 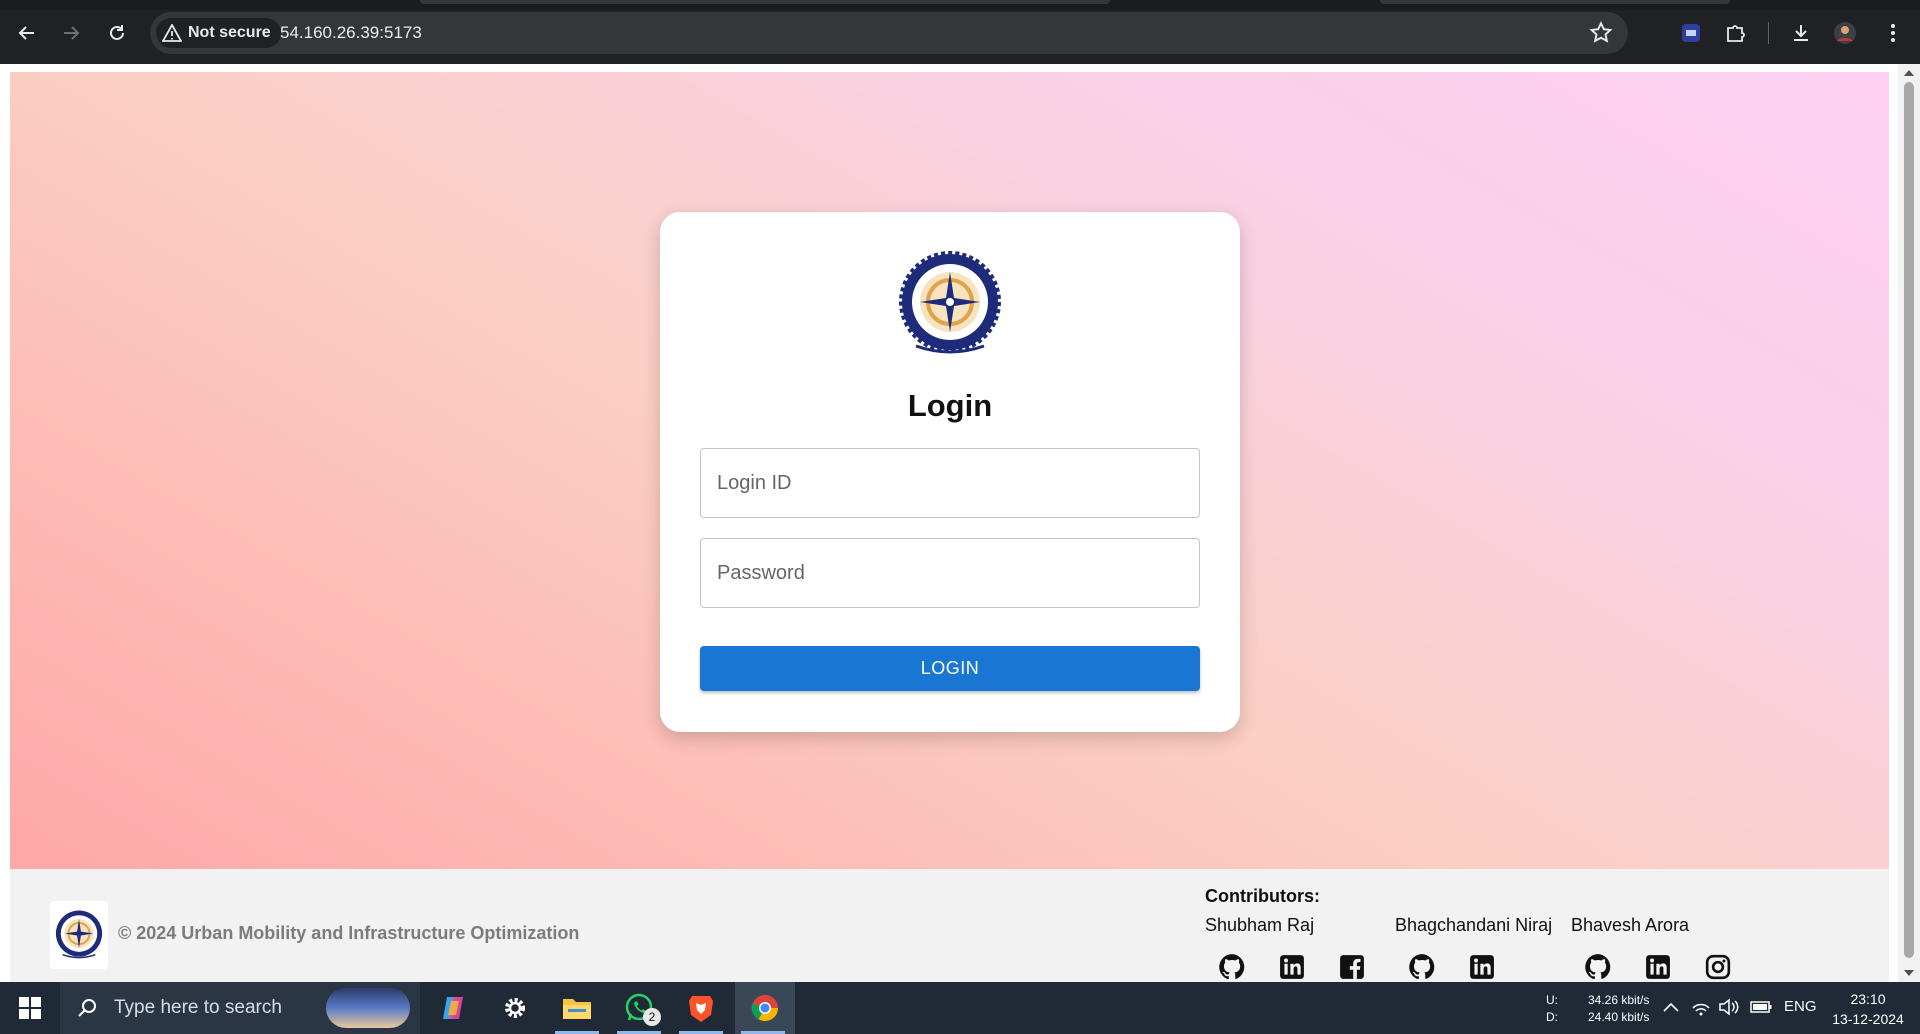 I want to click on folder-icon, so click(x=577, y=1009).